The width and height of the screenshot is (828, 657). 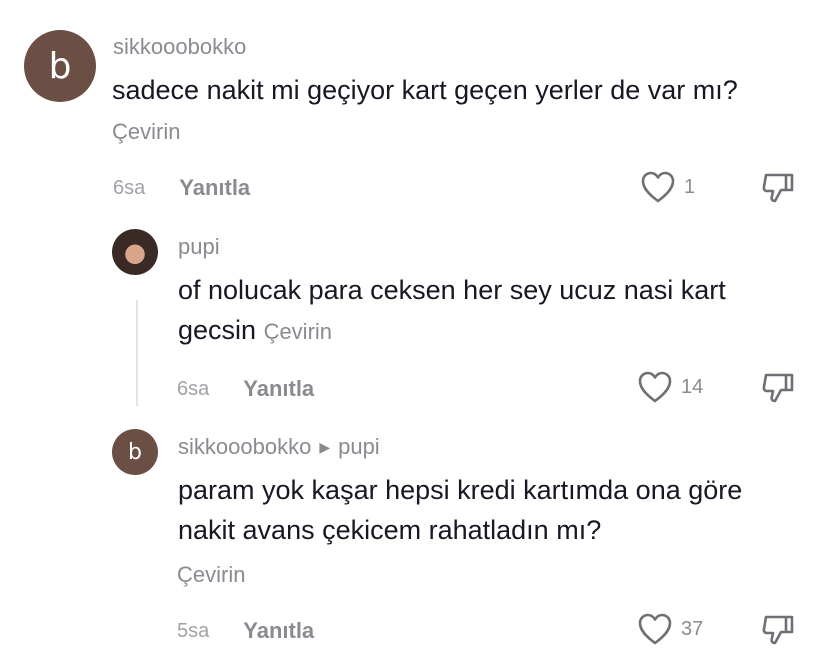 I want to click on reply-arrow-icon: ▶, so click(x=325, y=446).